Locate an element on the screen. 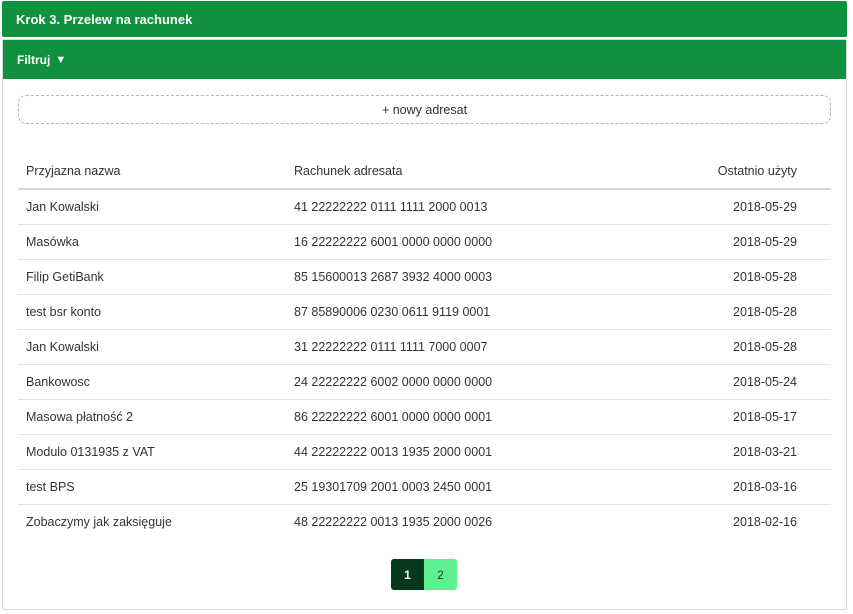  step-header: Krok 3. Przelew na rachunek is located at coordinates (424, 19).